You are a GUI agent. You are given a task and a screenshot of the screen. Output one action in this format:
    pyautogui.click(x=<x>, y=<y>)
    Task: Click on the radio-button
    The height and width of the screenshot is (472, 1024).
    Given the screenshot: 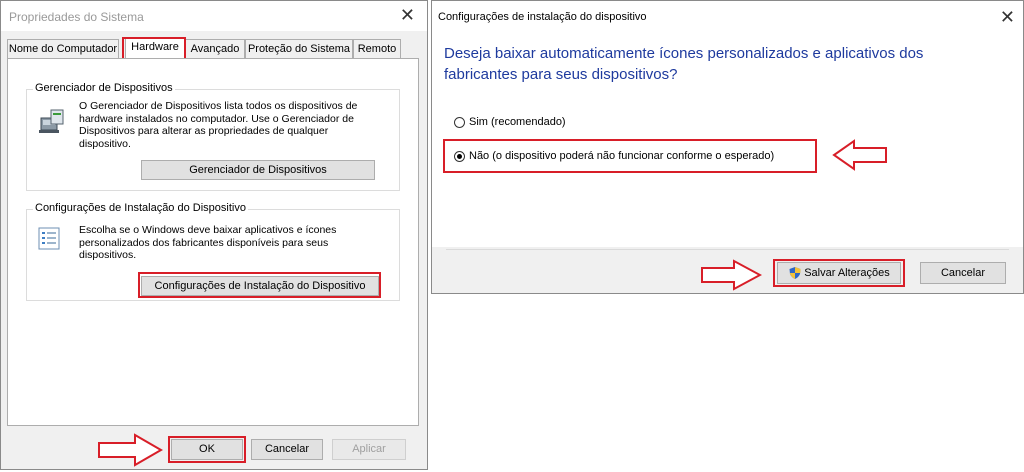 What is the action you would take?
    pyautogui.click(x=459, y=122)
    